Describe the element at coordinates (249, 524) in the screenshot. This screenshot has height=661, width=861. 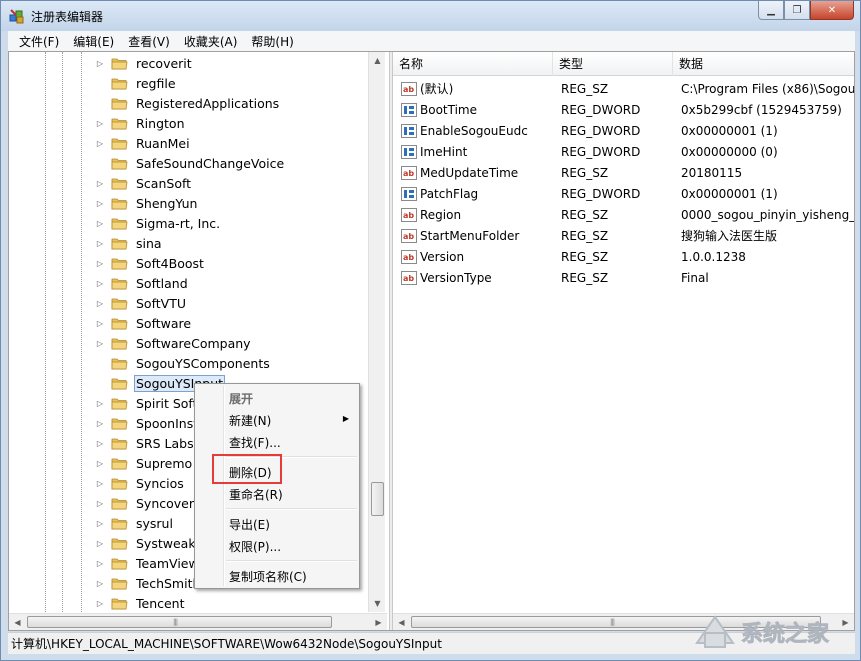
I see `menu-item-export: 导出(E)` at that location.